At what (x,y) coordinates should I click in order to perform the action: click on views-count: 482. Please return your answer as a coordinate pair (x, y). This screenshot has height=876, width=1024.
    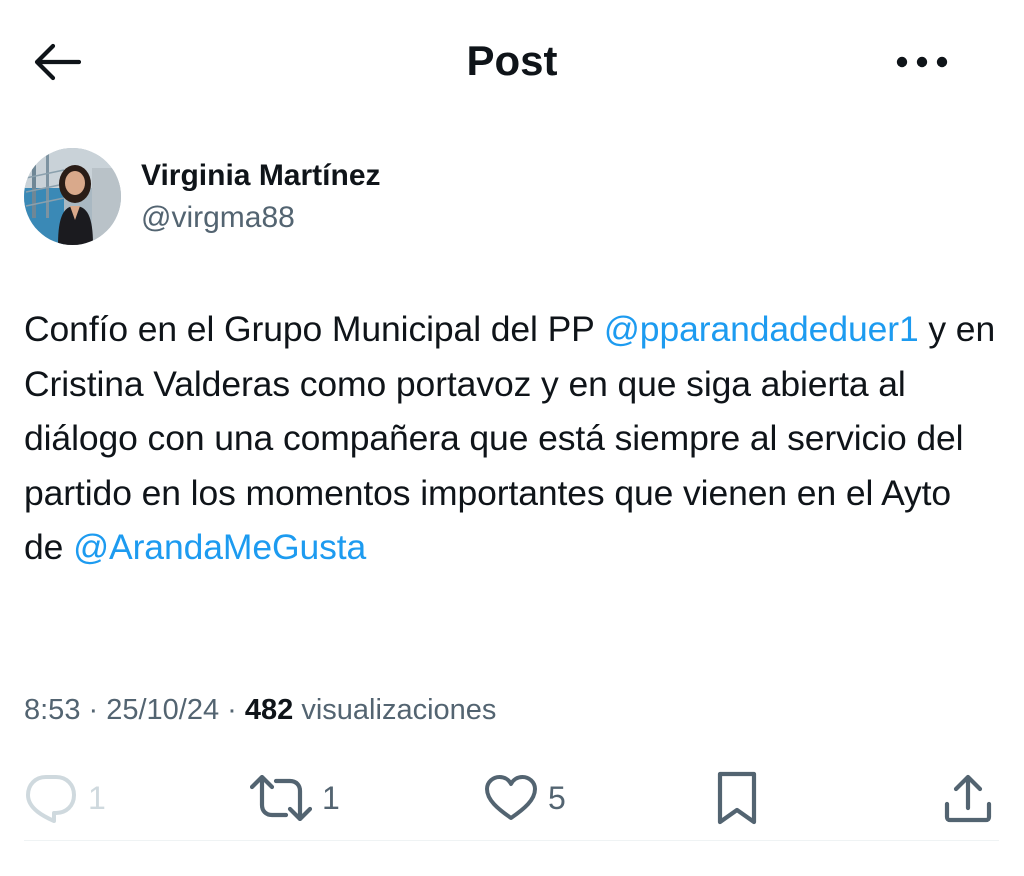
    Looking at the image, I should click on (269, 710).